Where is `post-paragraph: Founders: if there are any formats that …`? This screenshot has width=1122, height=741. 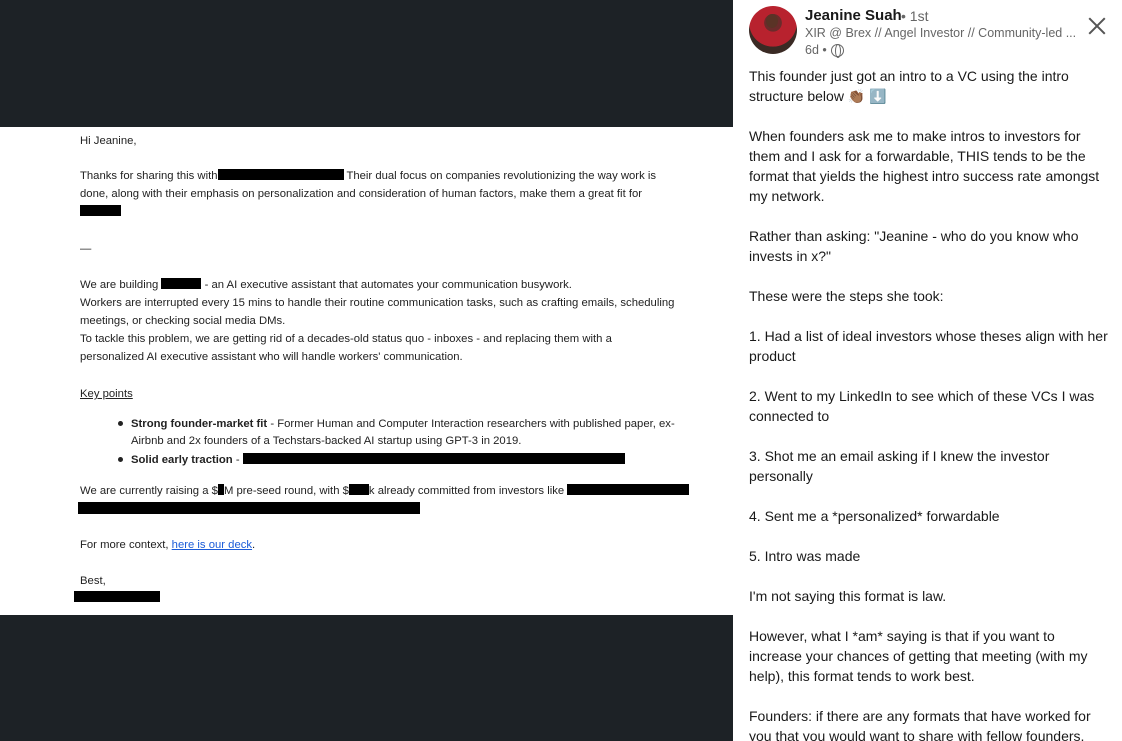 post-paragraph: Founders: if there are any formats that … is located at coordinates (920, 724).